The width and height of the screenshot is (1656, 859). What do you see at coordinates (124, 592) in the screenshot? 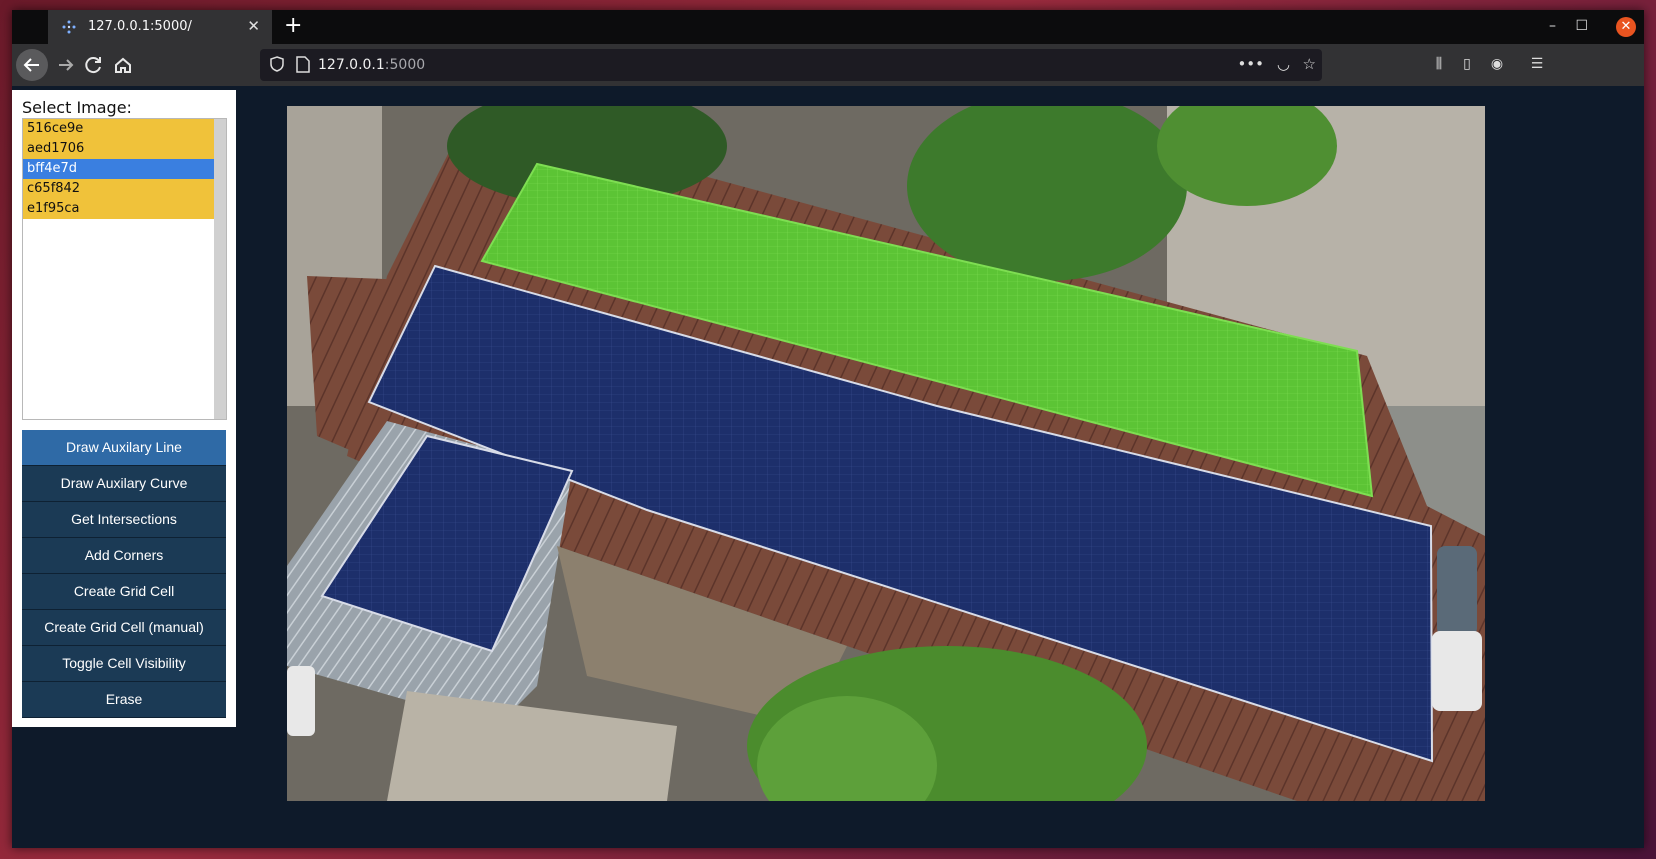
I see `create-grid-cell-button: Create Grid Cell` at bounding box center [124, 592].